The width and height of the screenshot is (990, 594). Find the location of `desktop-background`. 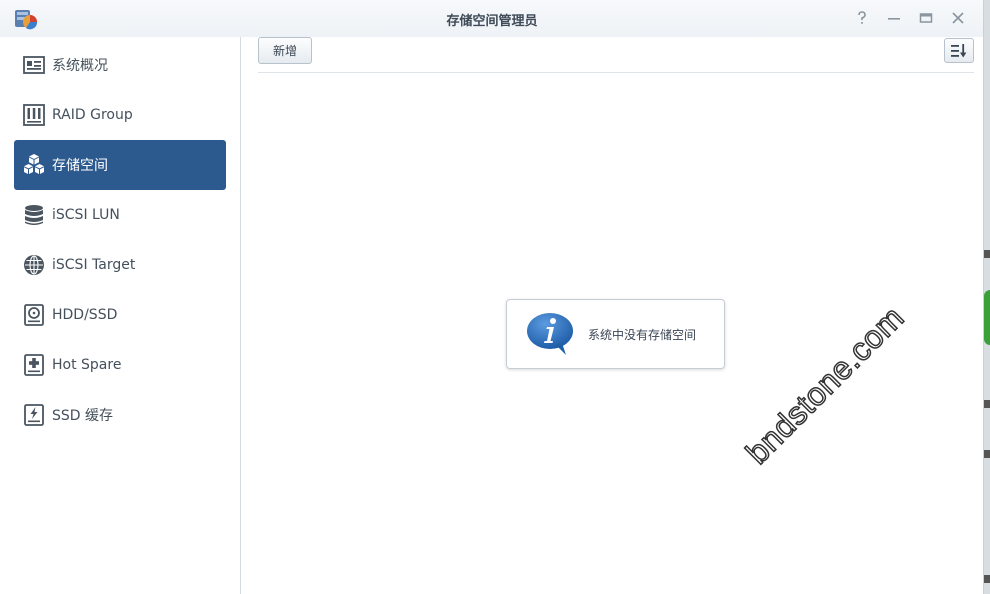

desktop-background is located at coordinates (987, 297).